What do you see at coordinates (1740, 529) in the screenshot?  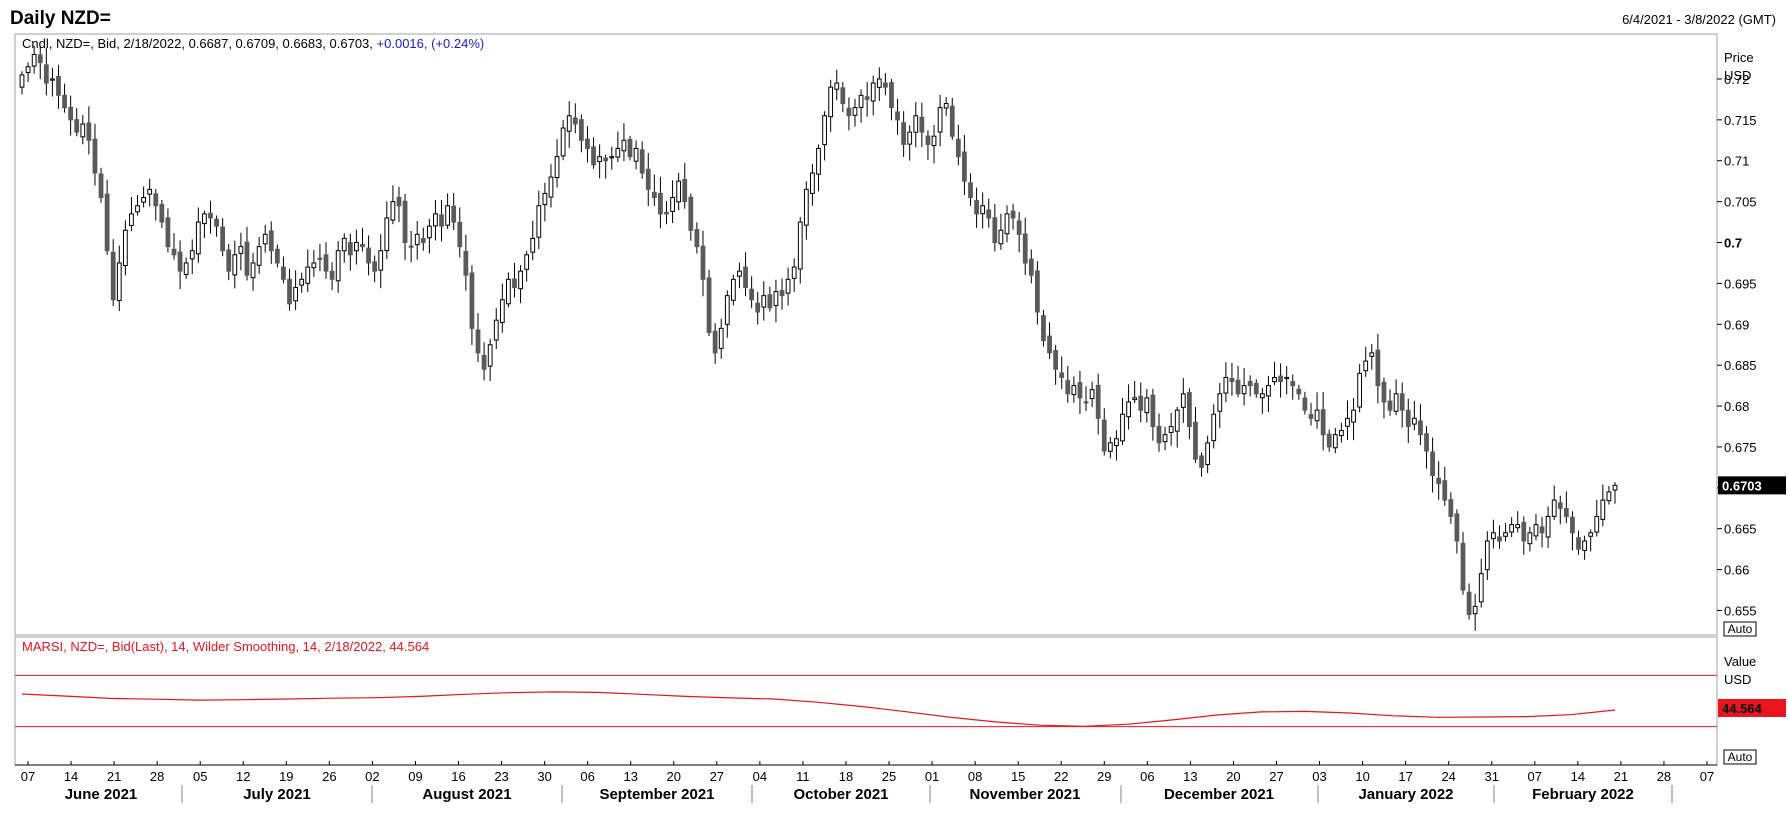 I see `price-y-tick-label: 0.665` at bounding box center [1740, 529].